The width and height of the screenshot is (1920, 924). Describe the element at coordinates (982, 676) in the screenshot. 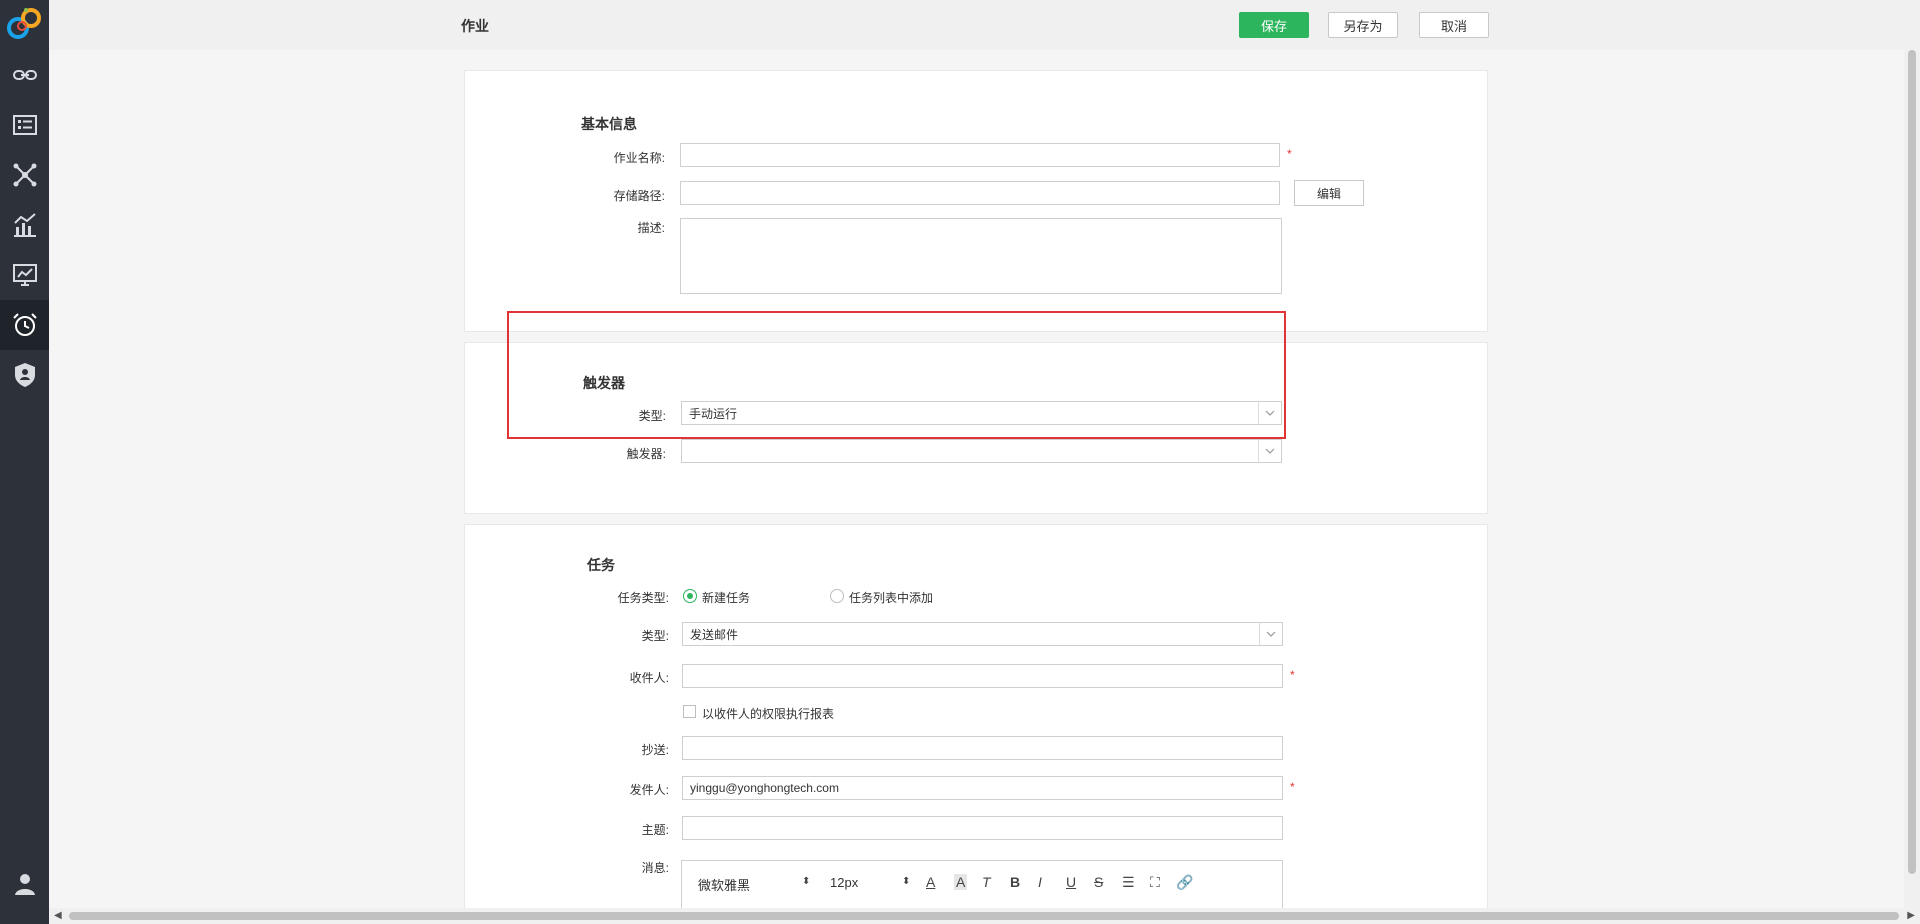

I see `recipient-input` at that location.